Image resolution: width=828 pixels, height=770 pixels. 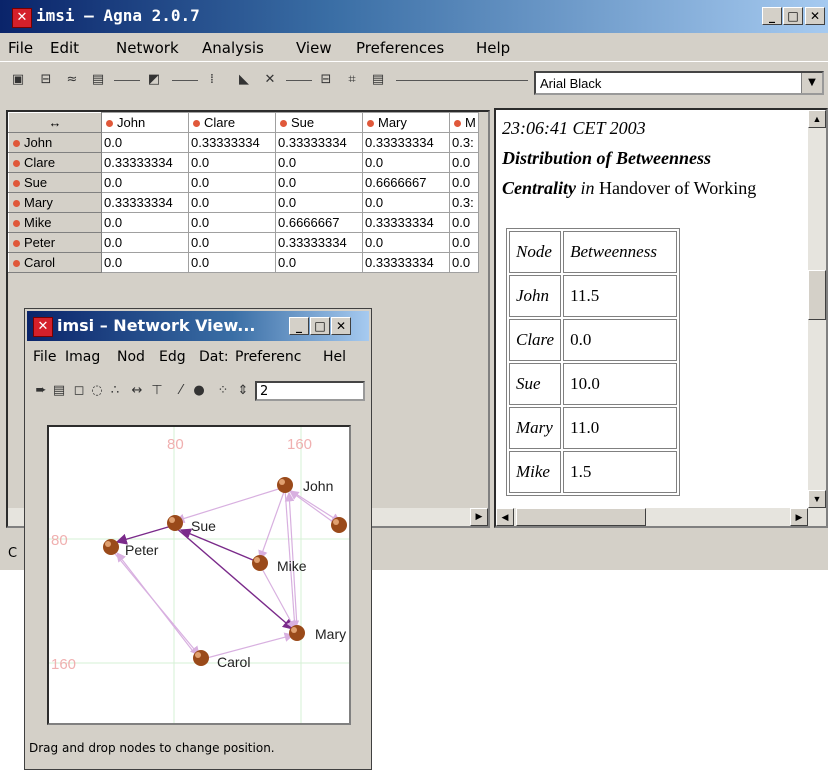 I want to click on remove-node-icon: ⊤, so click(x=157, y=391).